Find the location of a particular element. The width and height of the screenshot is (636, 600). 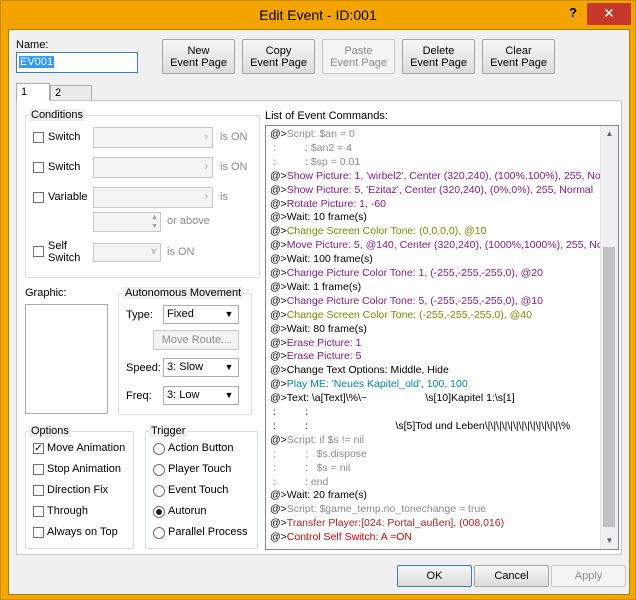

condition-switch1-field: › is located at coordinates (153, 137).